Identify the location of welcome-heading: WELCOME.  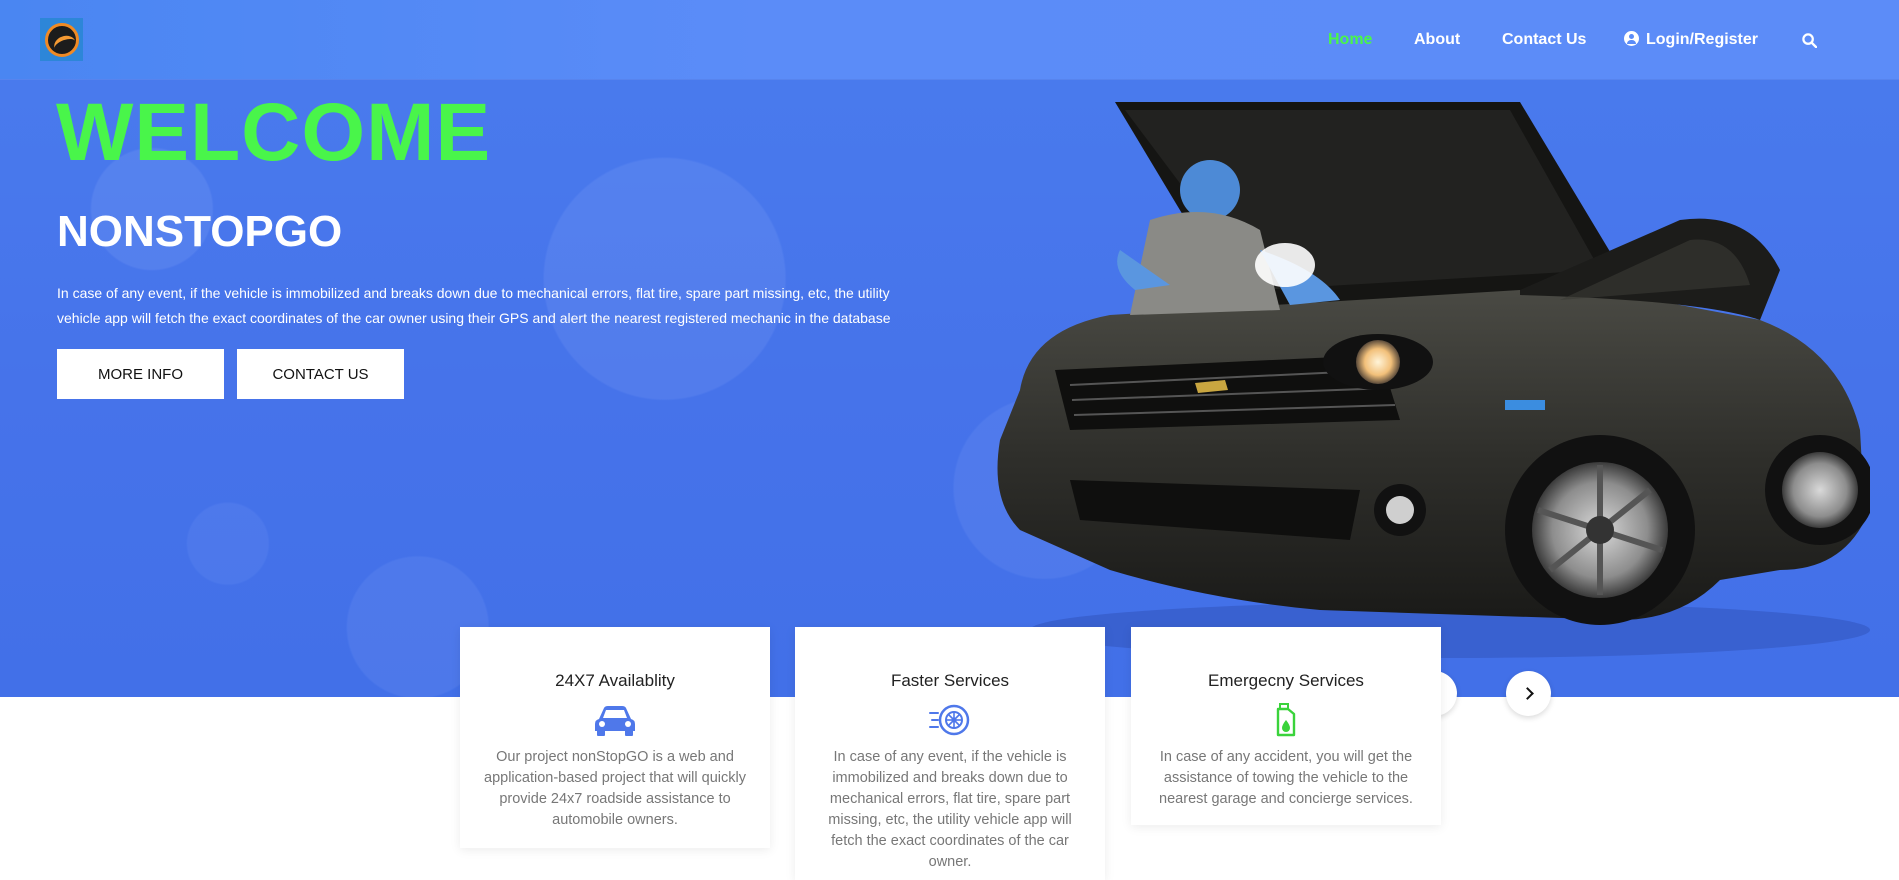
(274, 132).